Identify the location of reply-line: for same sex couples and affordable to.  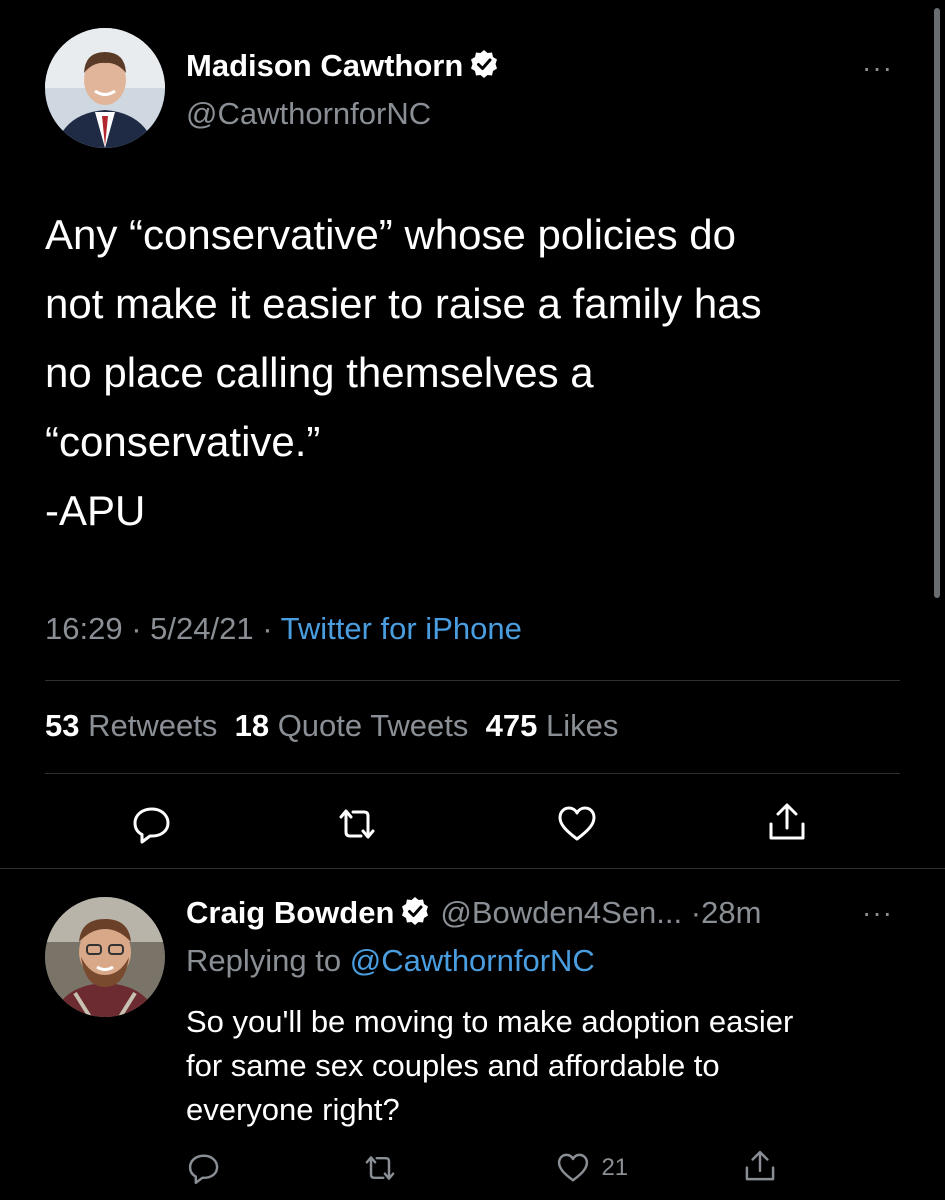
(453, 1065).